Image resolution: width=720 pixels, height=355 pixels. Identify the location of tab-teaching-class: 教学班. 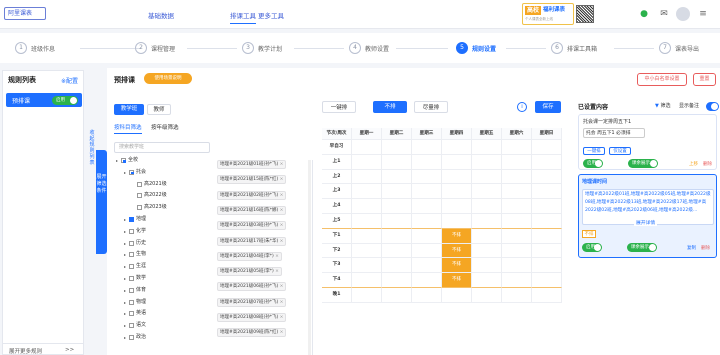
(129, 109).